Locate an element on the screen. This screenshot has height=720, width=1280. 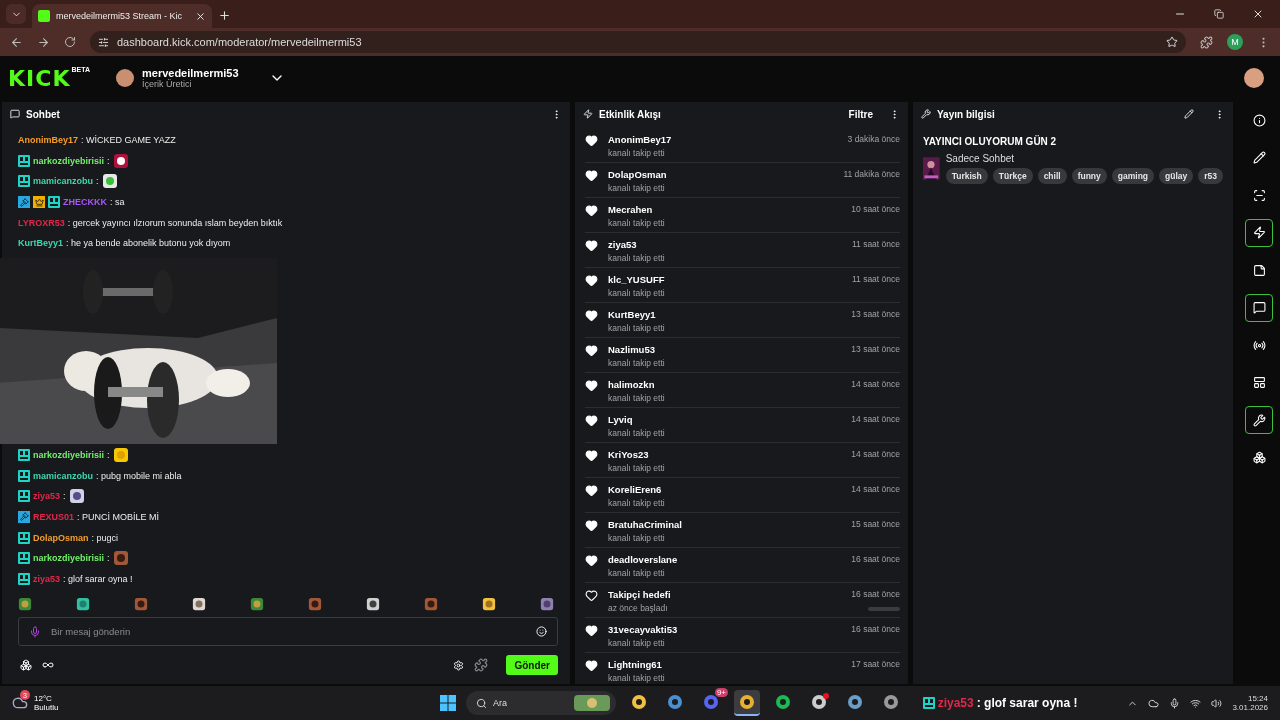
clock-time: 15:24 is located at coordinates (1257, 698).